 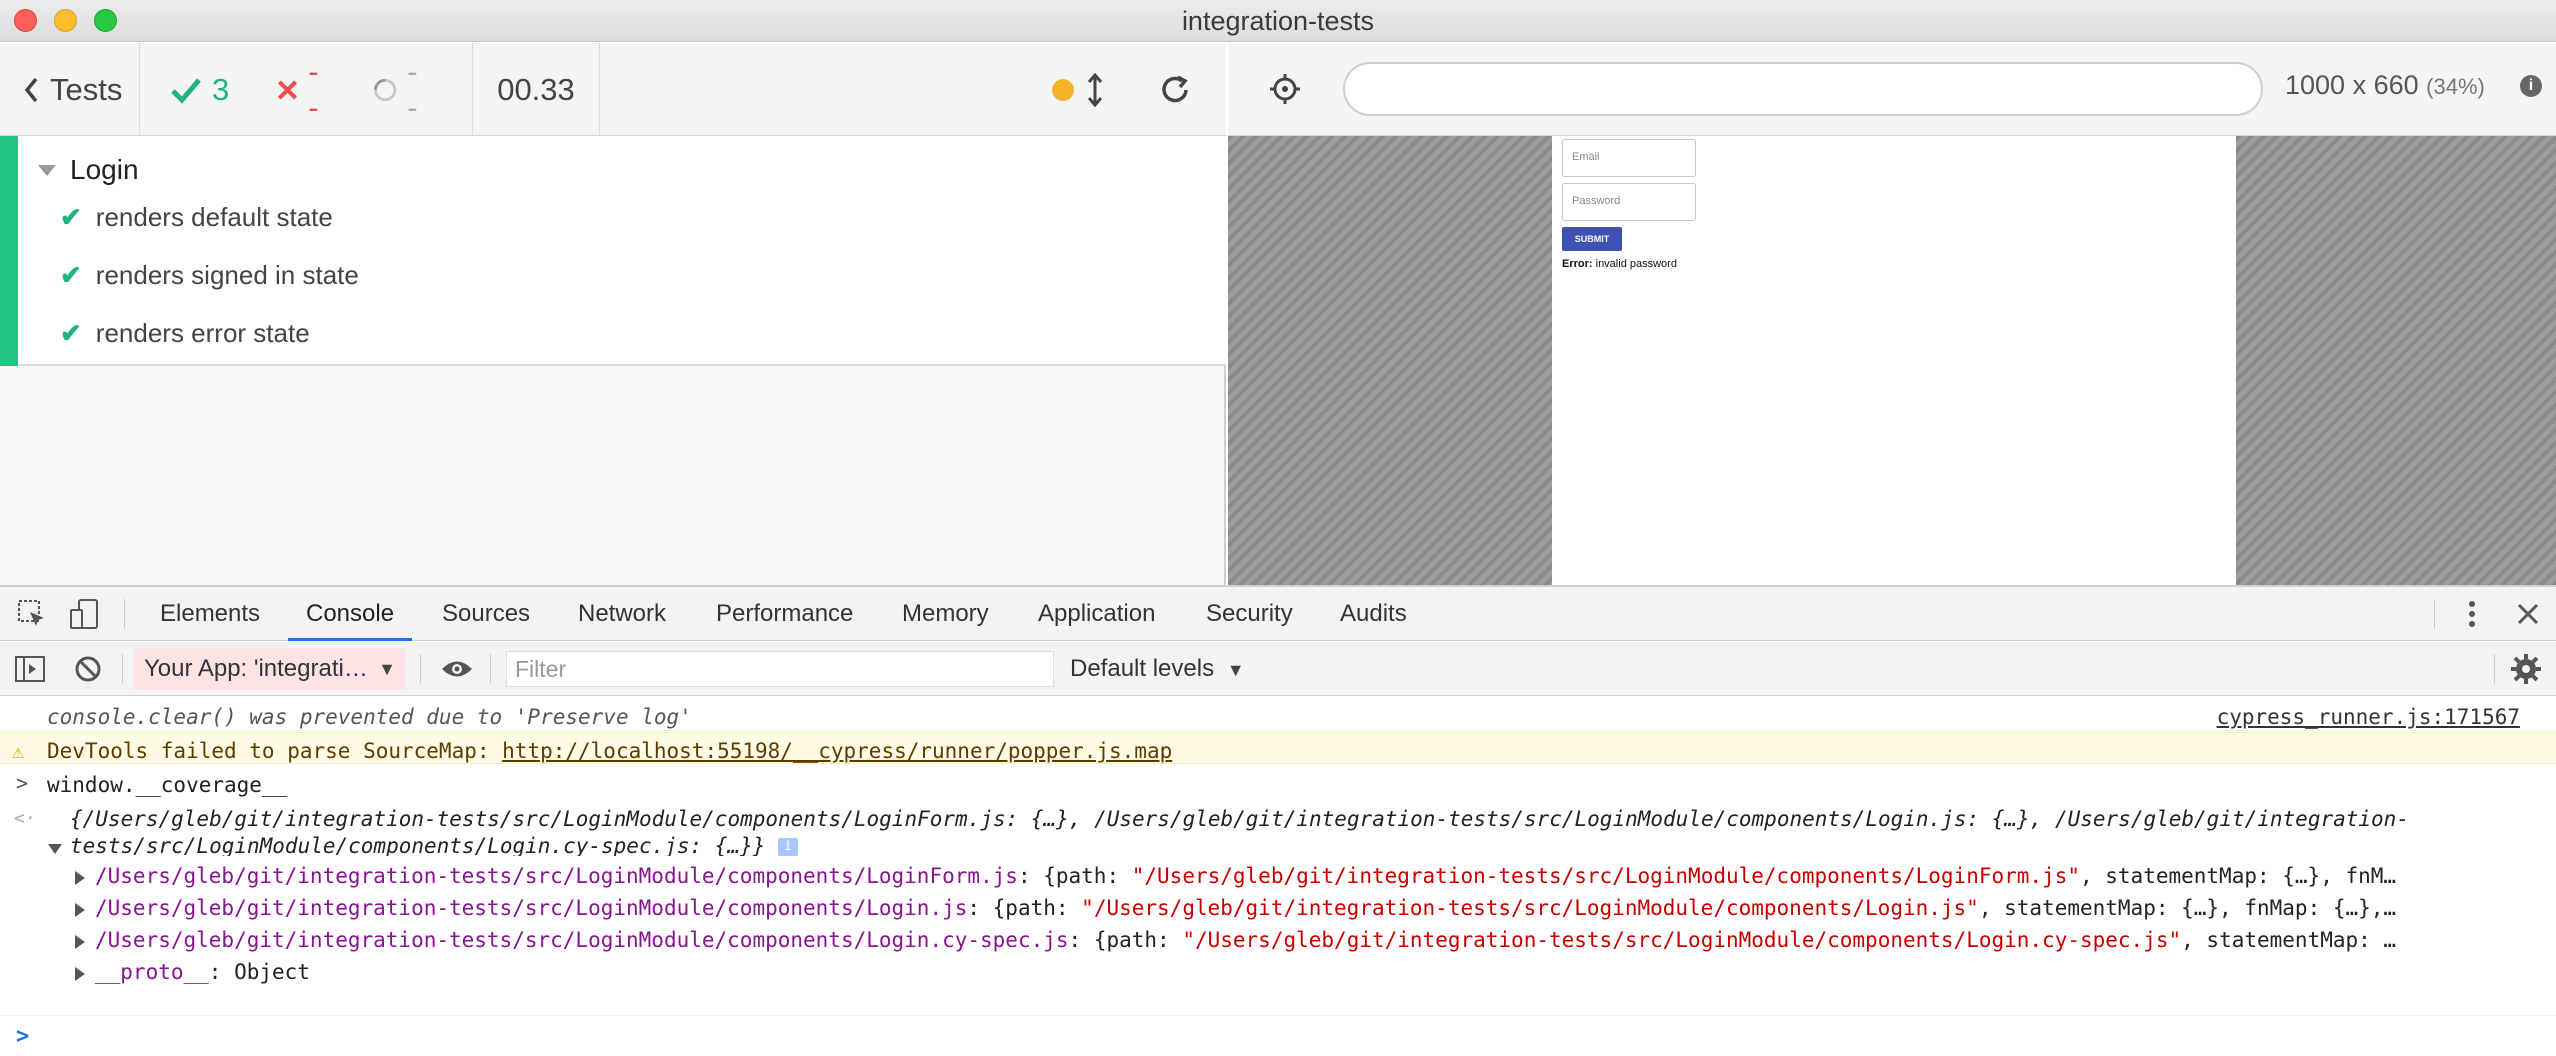 What do you see at coordinates (210, 614) in the screenshot?
I see `tab-elements: Elements` at bounding box center [210, 614].